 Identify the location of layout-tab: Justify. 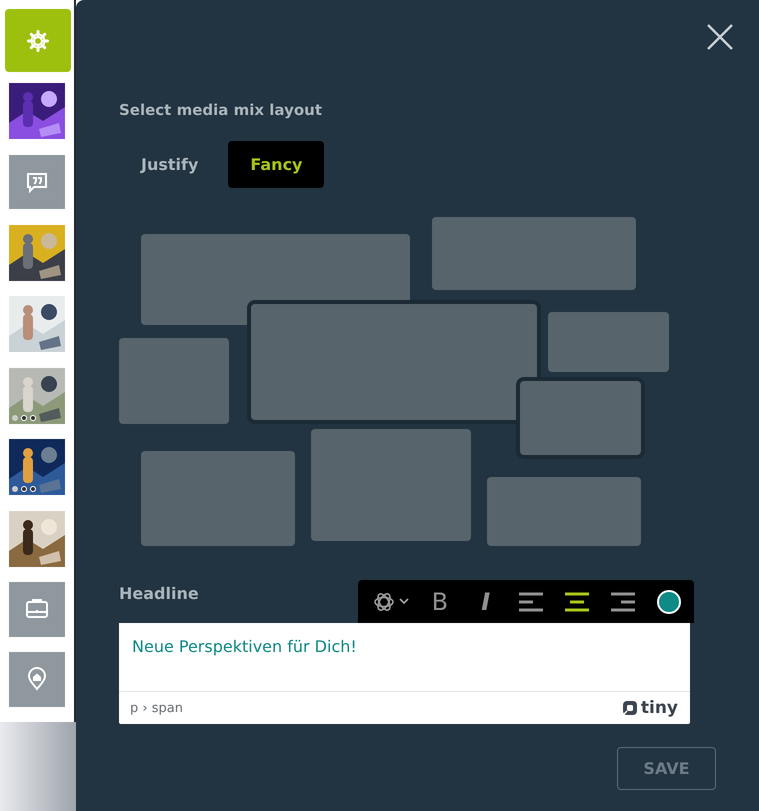
(169, 164).